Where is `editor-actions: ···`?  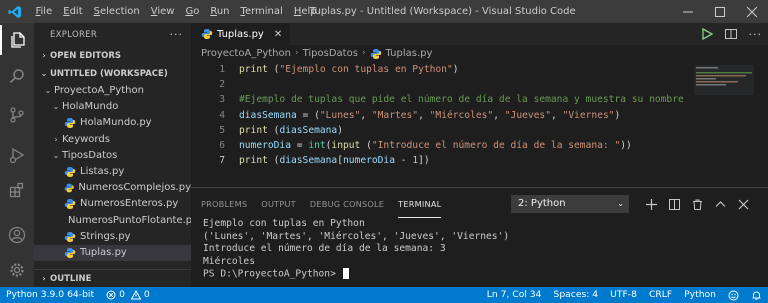 editor-actions: ··· is located at coordinates (732, 34).